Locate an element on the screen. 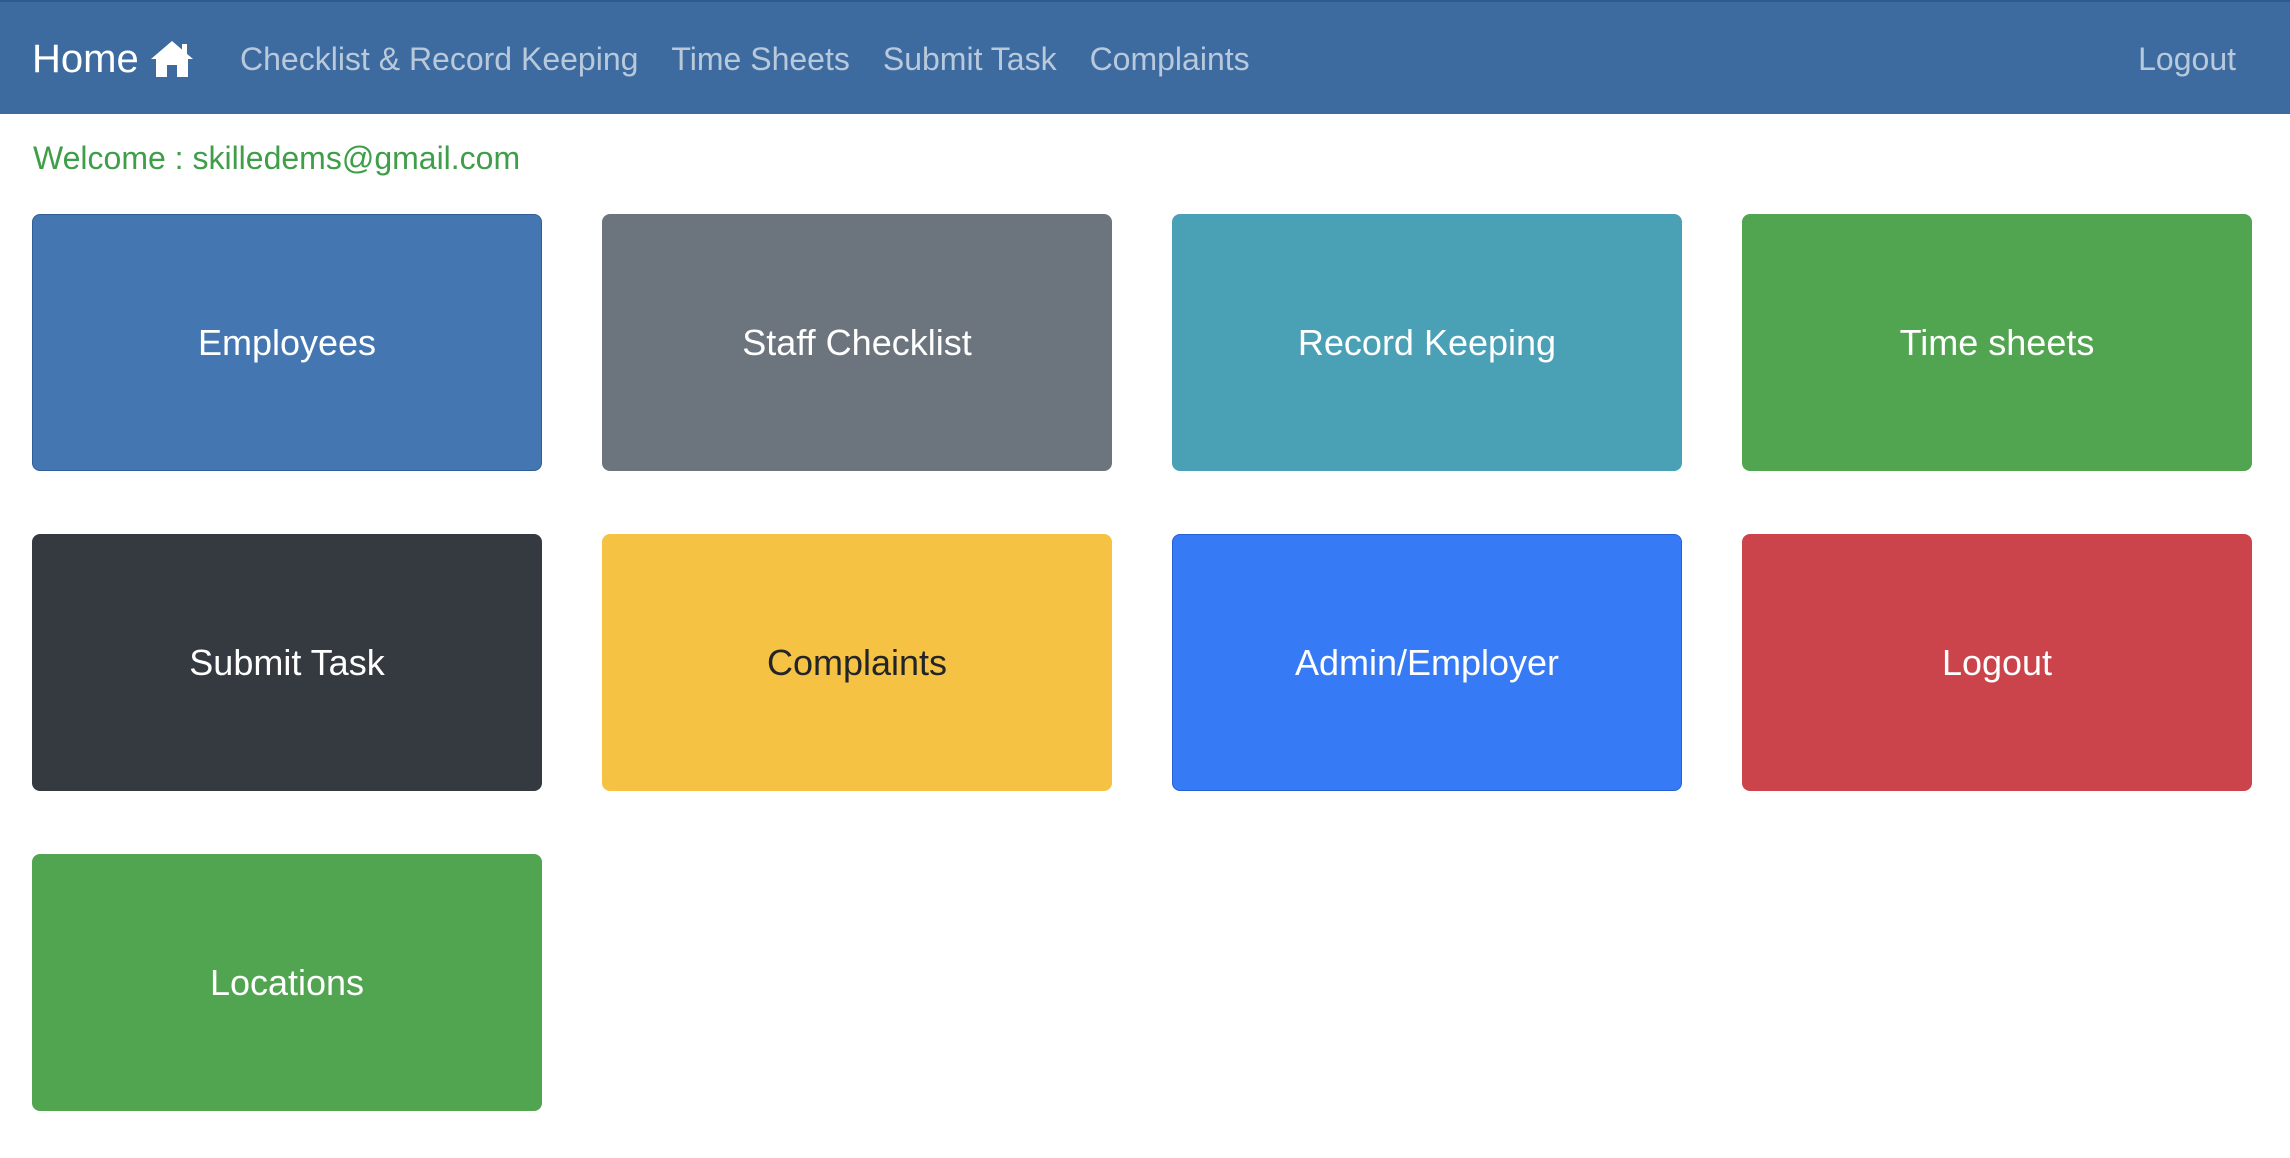 The width and height of the screenshot is (2290, 1158). staff-checklist-button: Staff Checklist is located at coordinates (857, 342).